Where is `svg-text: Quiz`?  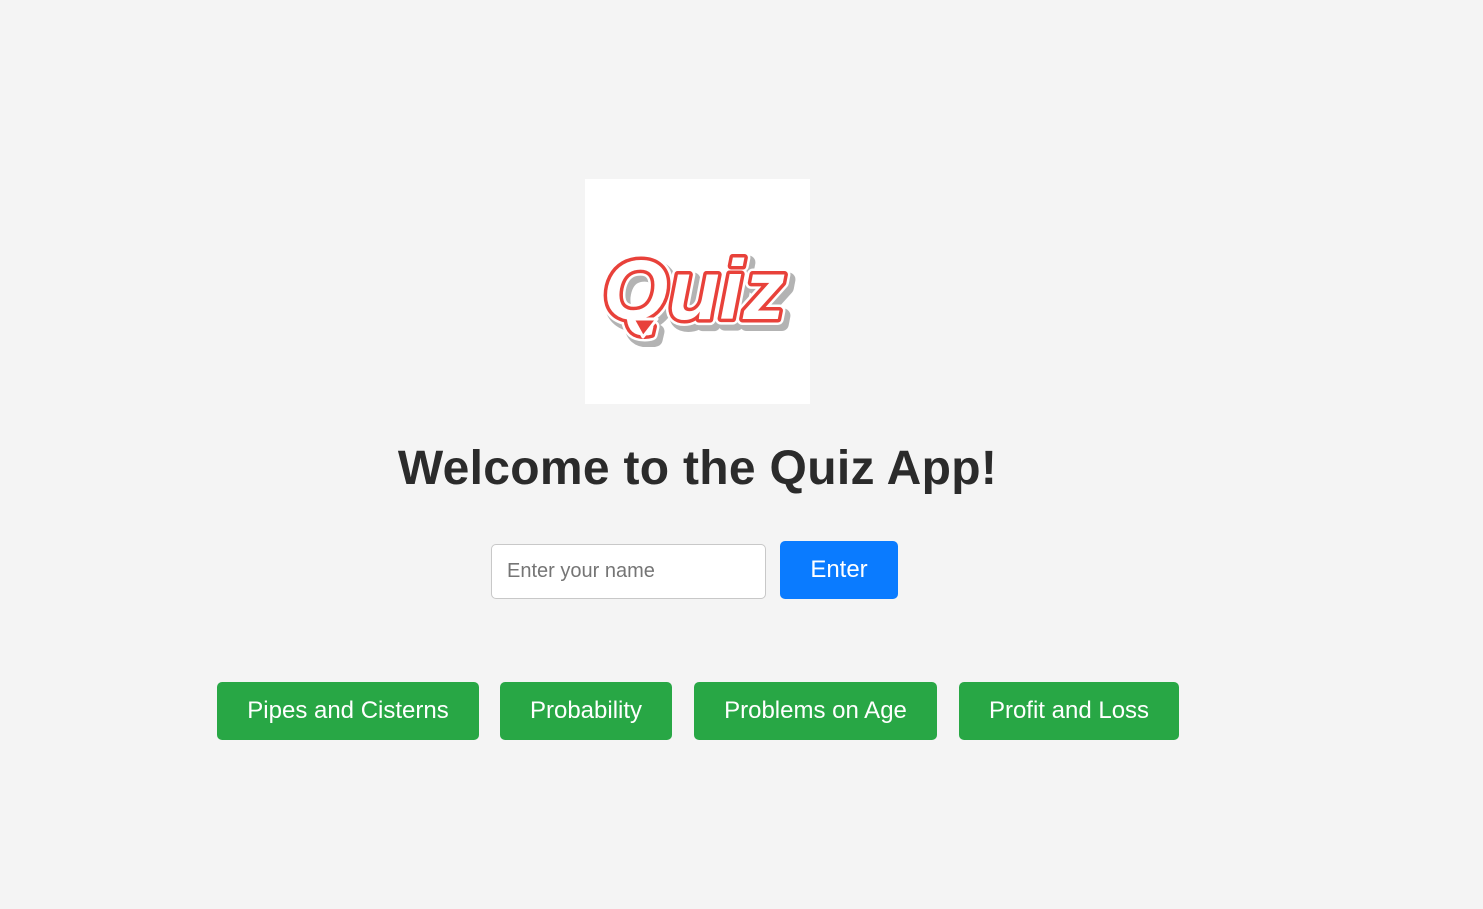
svg-text: Quiz is located at coordinates (694, 290).